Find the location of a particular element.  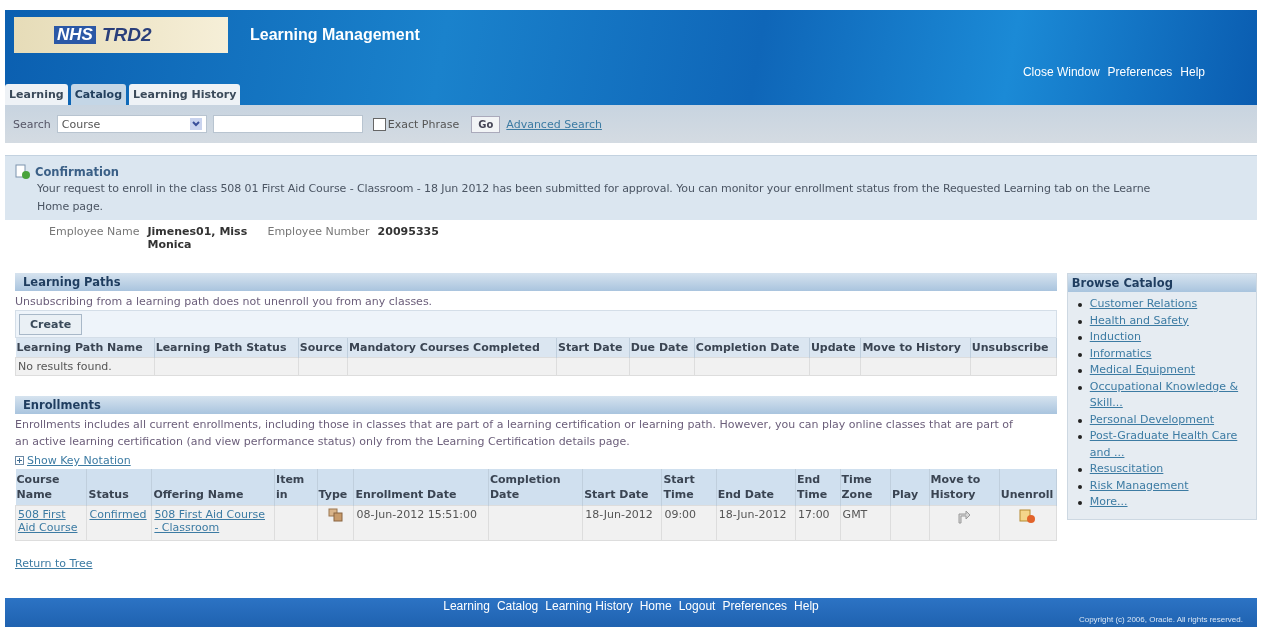

logo-badge: NHS is located at coordinates (75, 35).